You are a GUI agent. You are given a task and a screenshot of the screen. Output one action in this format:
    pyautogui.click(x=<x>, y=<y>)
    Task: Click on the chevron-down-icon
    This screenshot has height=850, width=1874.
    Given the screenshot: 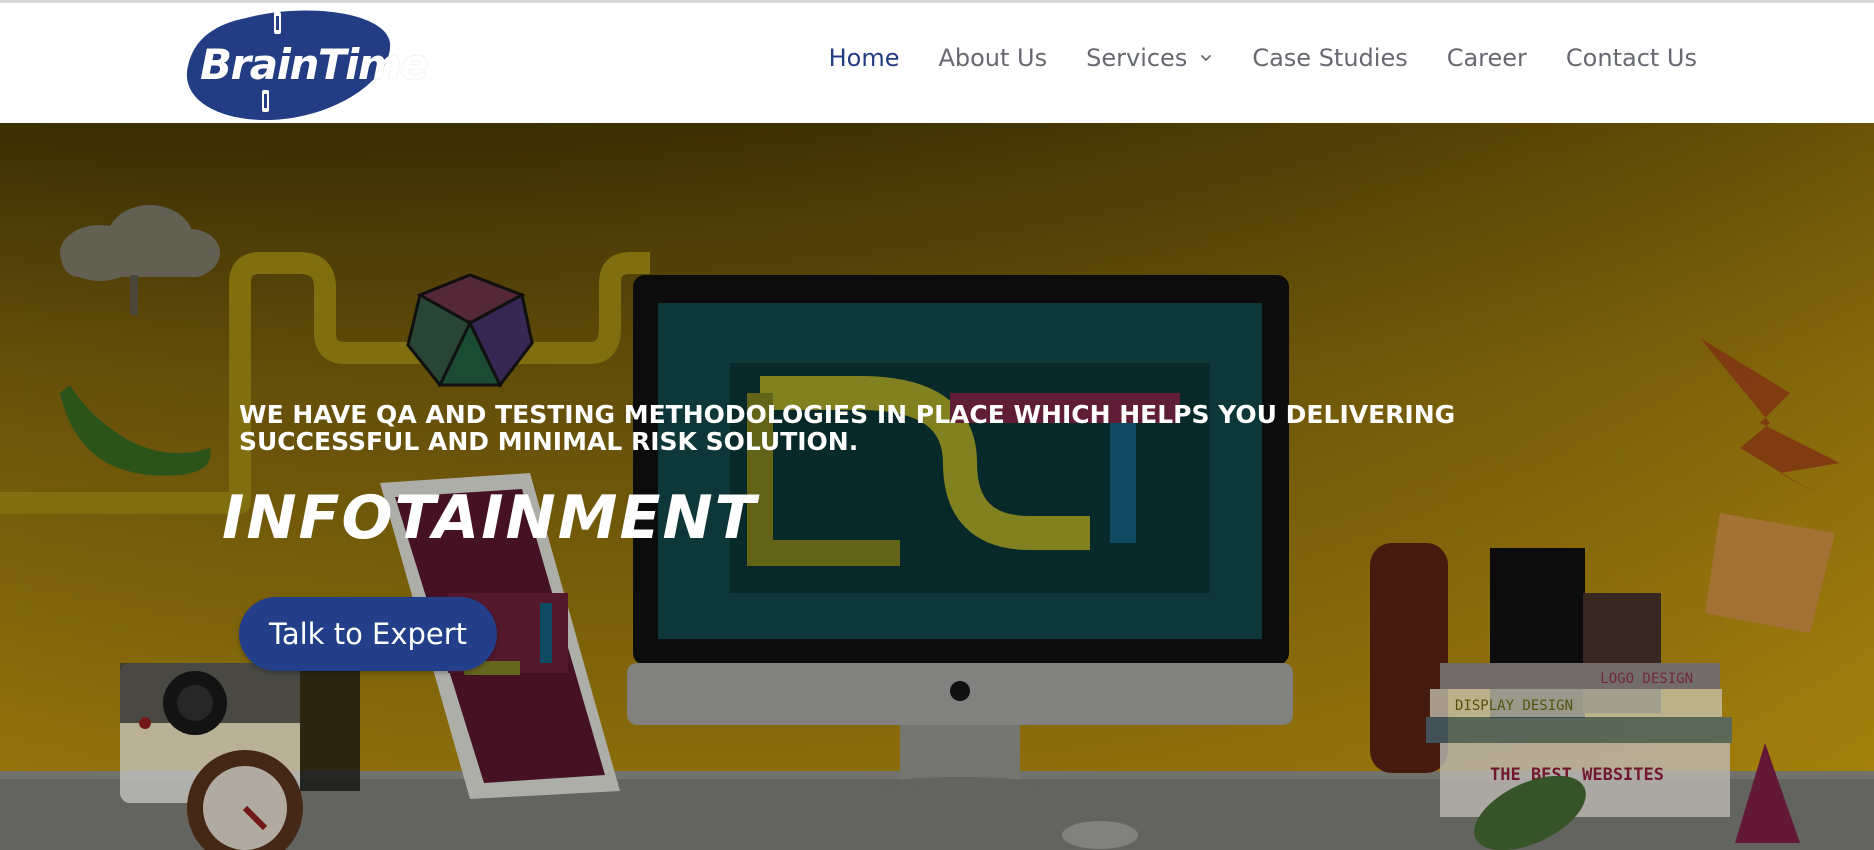 What is the action you would take?
    pyautogui.click(x=1206, y=58)
    